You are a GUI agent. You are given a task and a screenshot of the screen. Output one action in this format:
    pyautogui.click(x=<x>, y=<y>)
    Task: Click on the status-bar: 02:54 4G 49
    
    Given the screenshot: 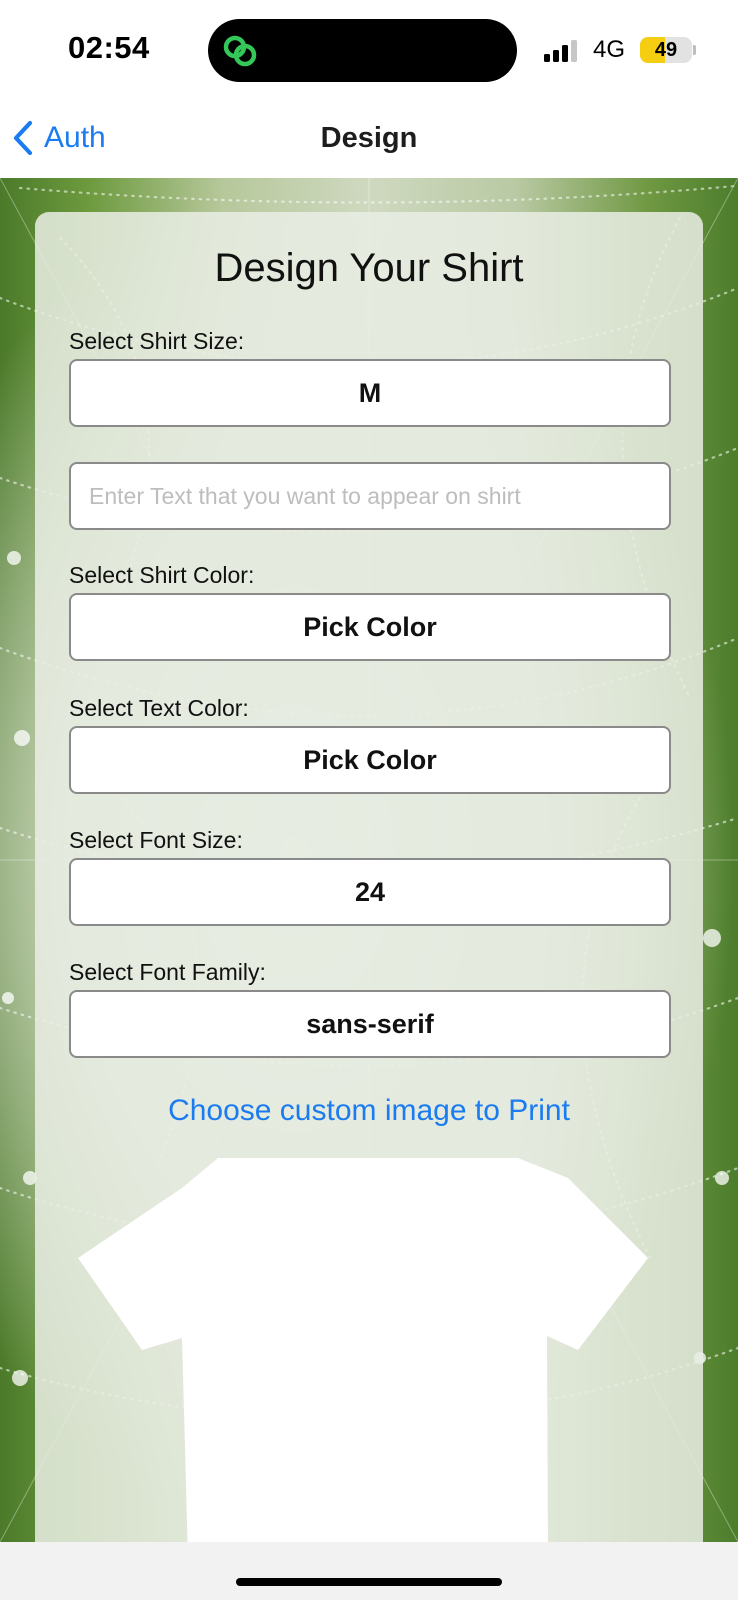 What is the action you would take?
    pyautogui.click(x=369, y=50)
    